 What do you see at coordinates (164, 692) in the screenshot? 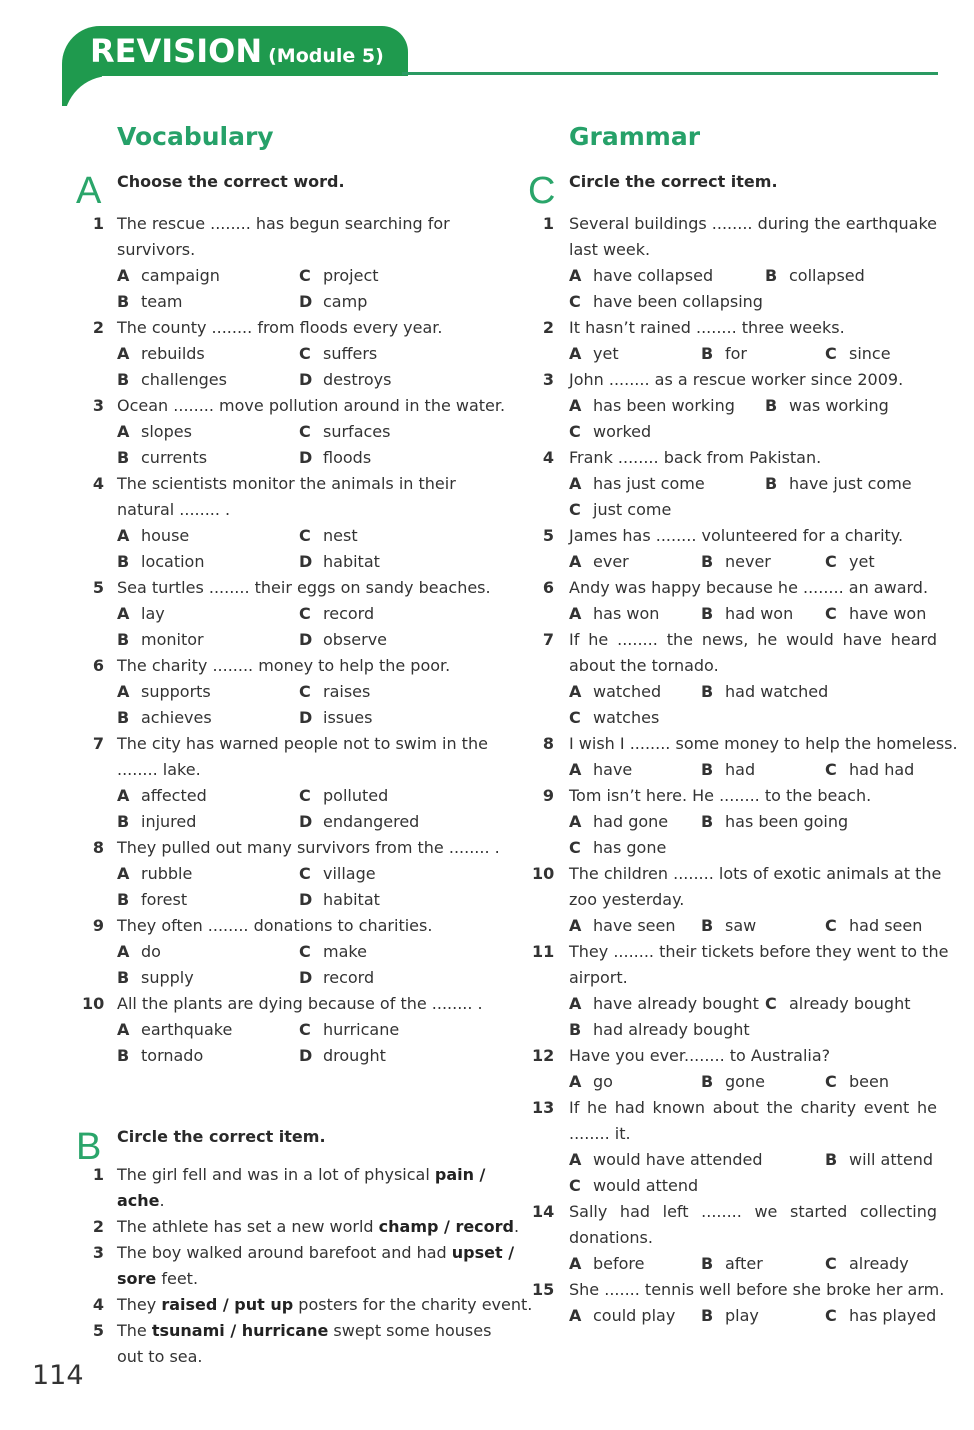
I see `answer-option: Asupports` at bounding box center [164, 692].